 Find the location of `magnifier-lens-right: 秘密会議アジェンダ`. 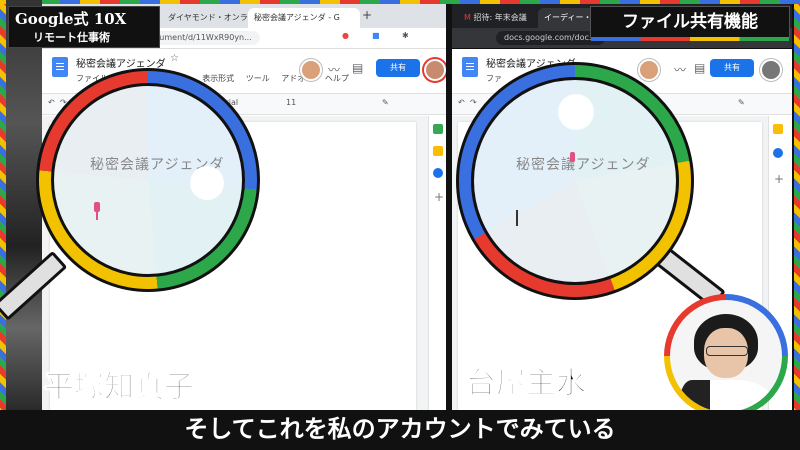

magnifier-lens-right: 秘密会議アジェンダ is located at coordinates (575, 181).